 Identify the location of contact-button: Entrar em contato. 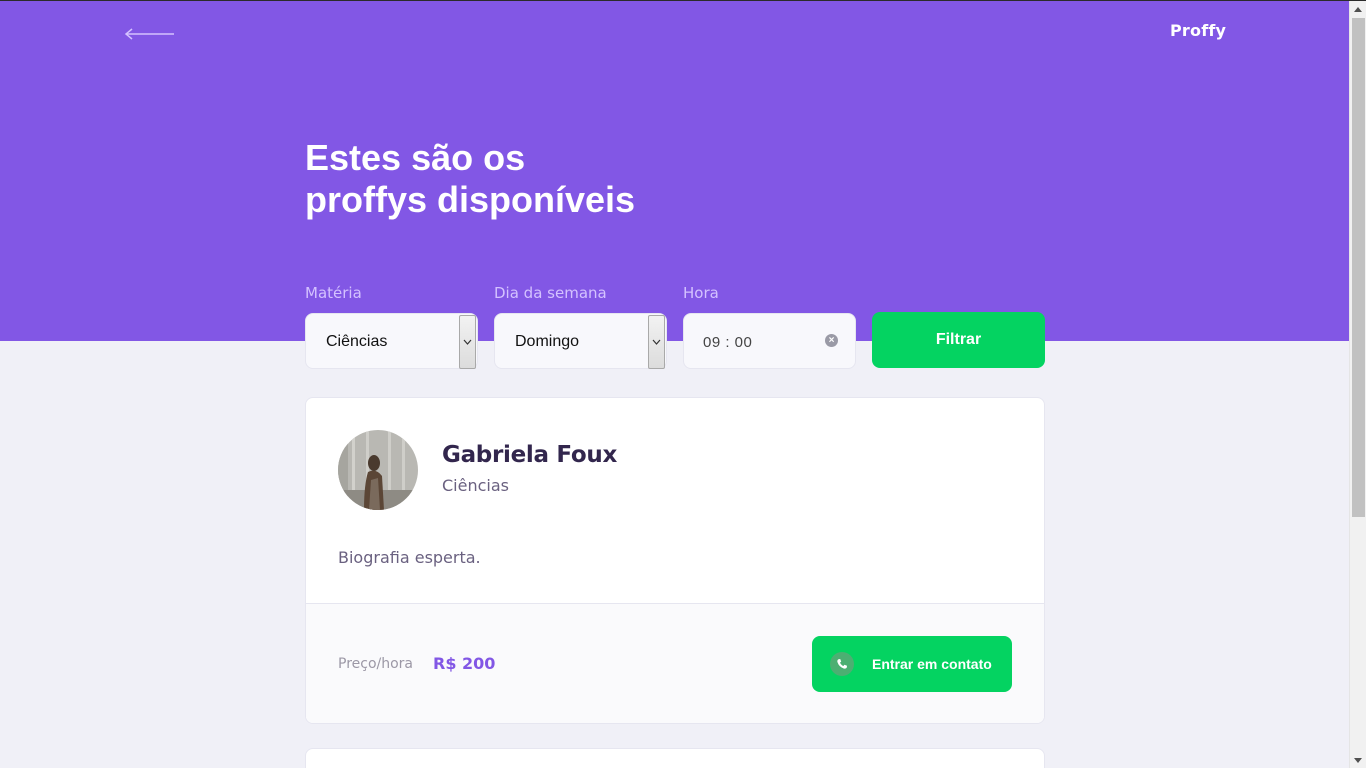
(912, 664).